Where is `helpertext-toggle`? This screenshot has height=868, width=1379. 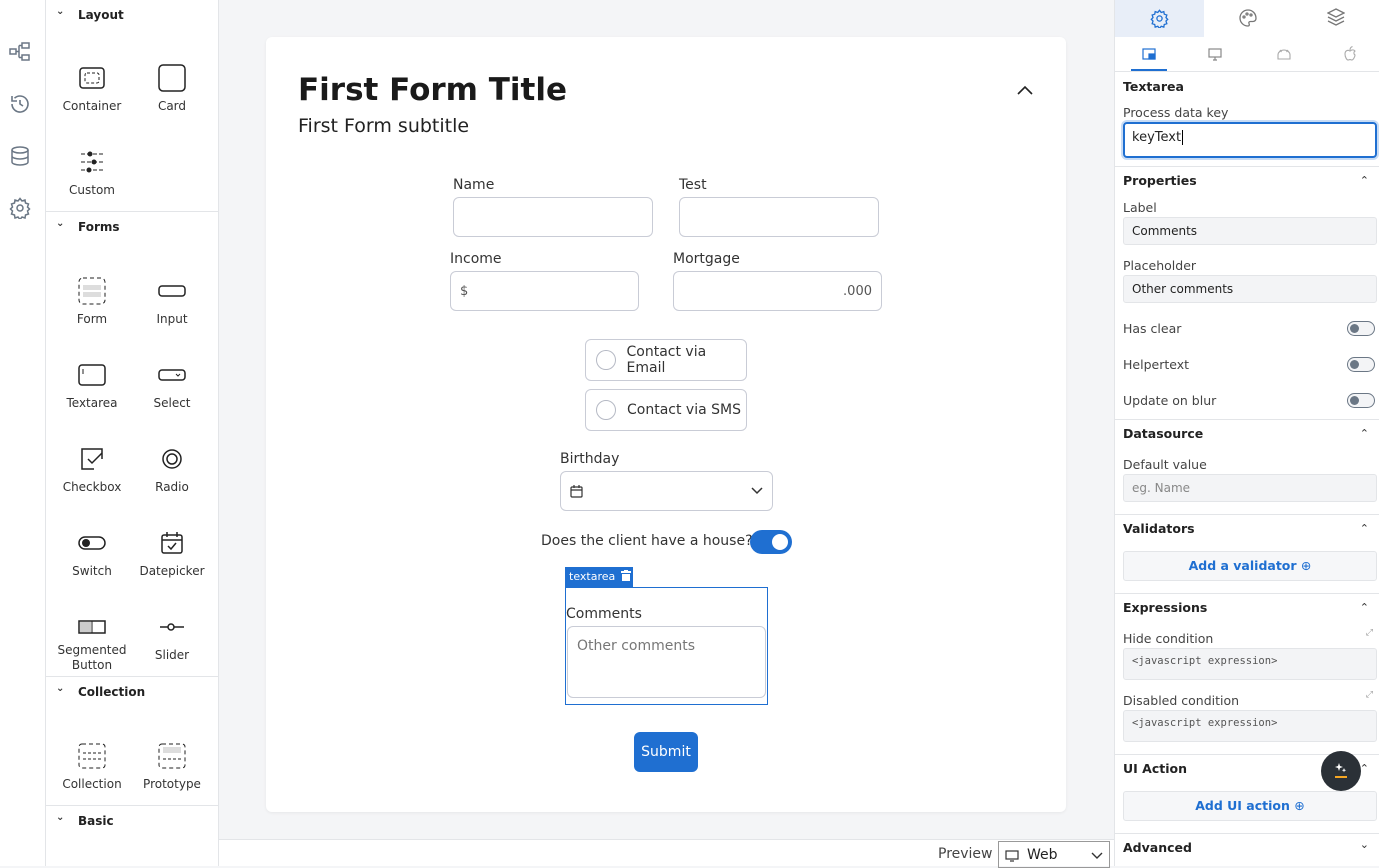 helpertext-toggle is located at coordinates (1361, 364).